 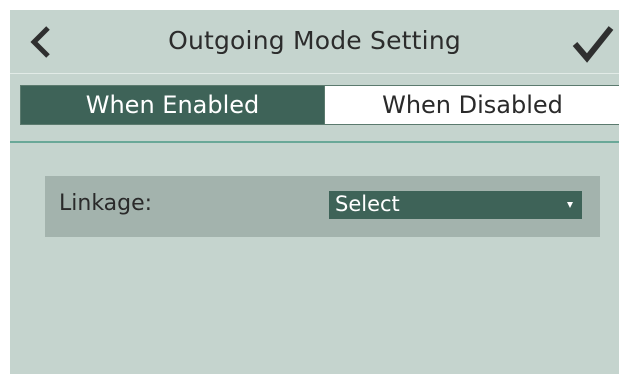 I want to click on mode-tabs: When Enabled When Disabled, so click(x=319, y=105).